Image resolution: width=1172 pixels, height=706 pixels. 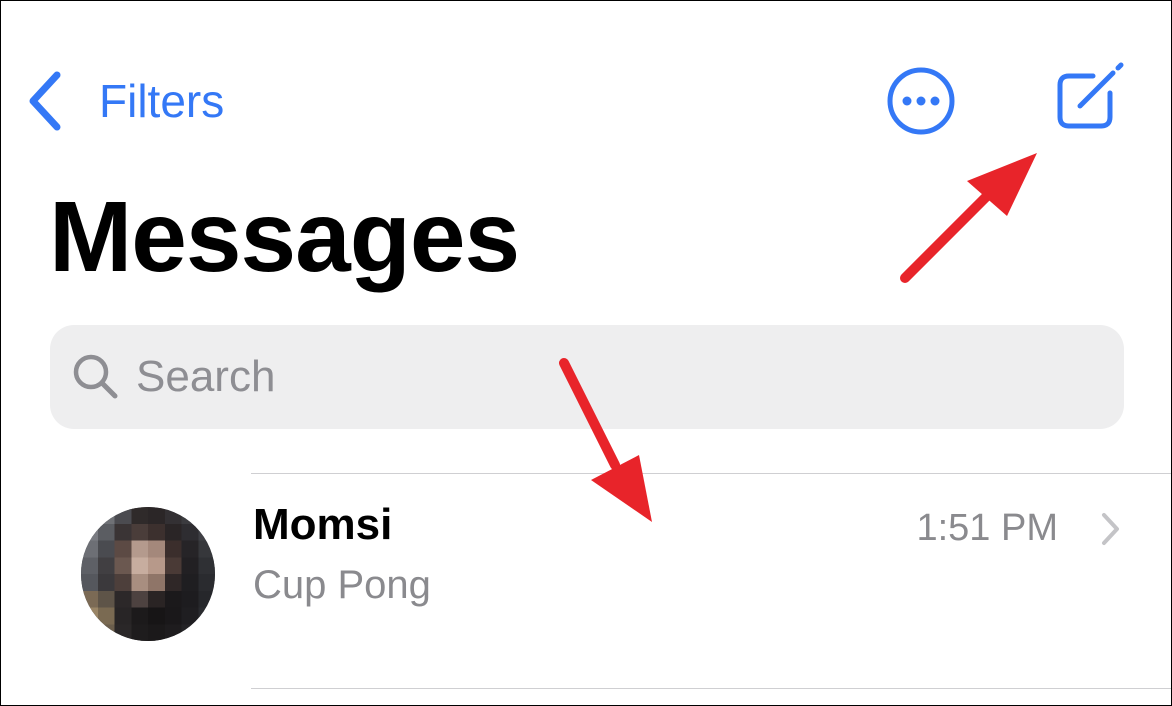 I want to click on page-title: Messages, so click(x=284, y=237).